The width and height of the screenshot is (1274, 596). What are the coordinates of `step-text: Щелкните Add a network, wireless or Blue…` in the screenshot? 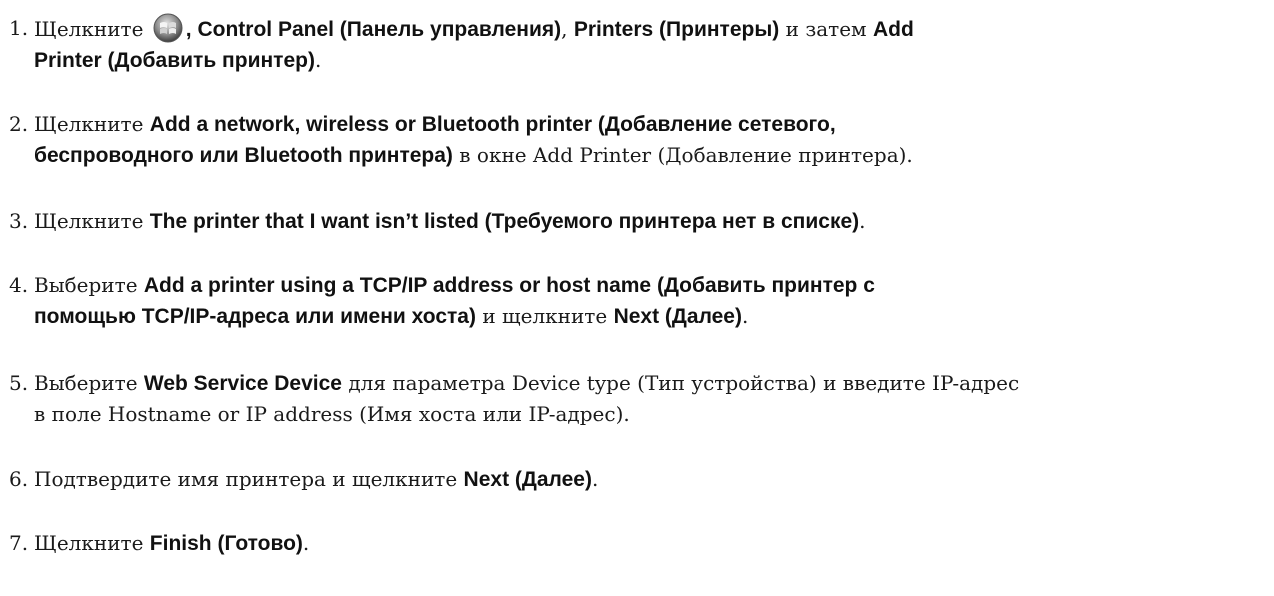 It's located at (650, 140).